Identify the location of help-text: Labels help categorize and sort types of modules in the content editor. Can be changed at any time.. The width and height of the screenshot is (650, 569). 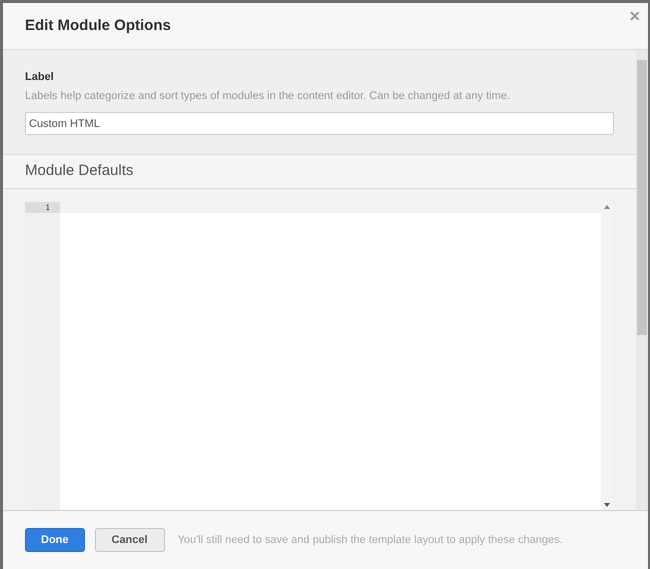
(268, 96).